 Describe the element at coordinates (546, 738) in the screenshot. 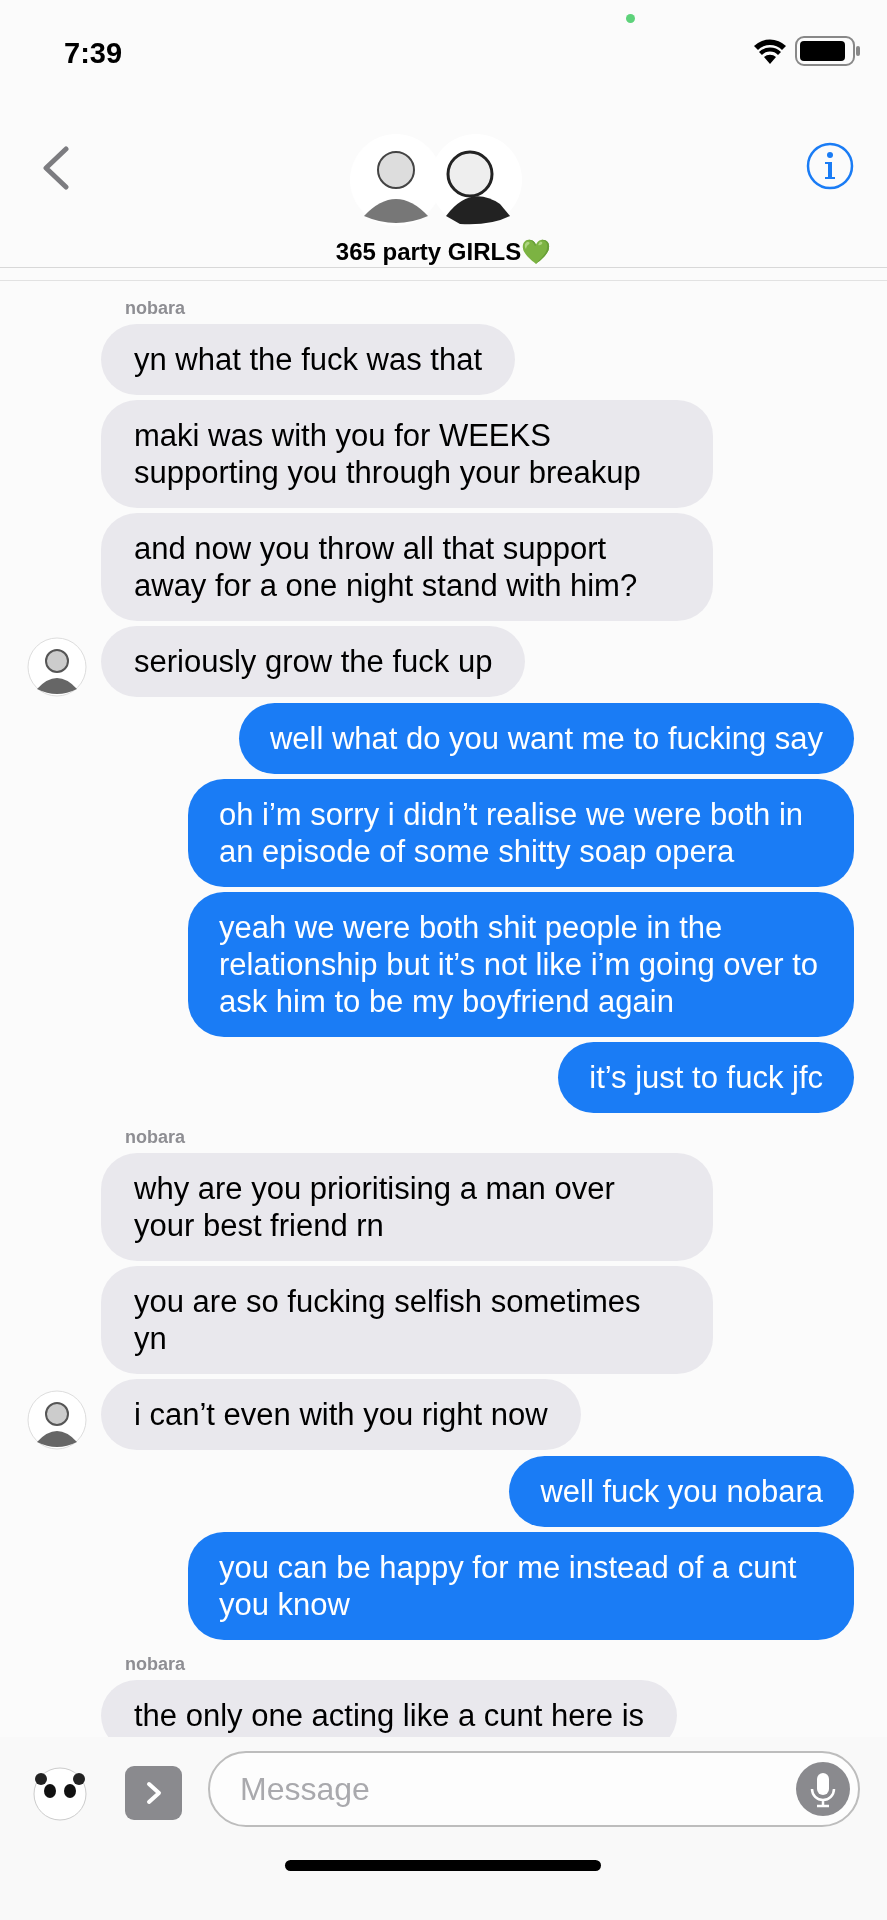

I see `outgoing-message-bubble: well what do you want me to fucking say` at that location.